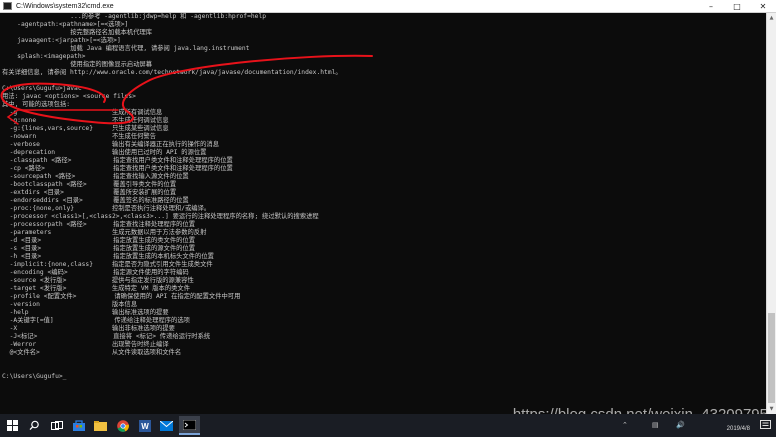 This screenshot has height=437, width=776. What do you see at coordinates (70, 304) in the screenshot?
I see `console-line: -version 版本信息` at bounding box center [70, 304].